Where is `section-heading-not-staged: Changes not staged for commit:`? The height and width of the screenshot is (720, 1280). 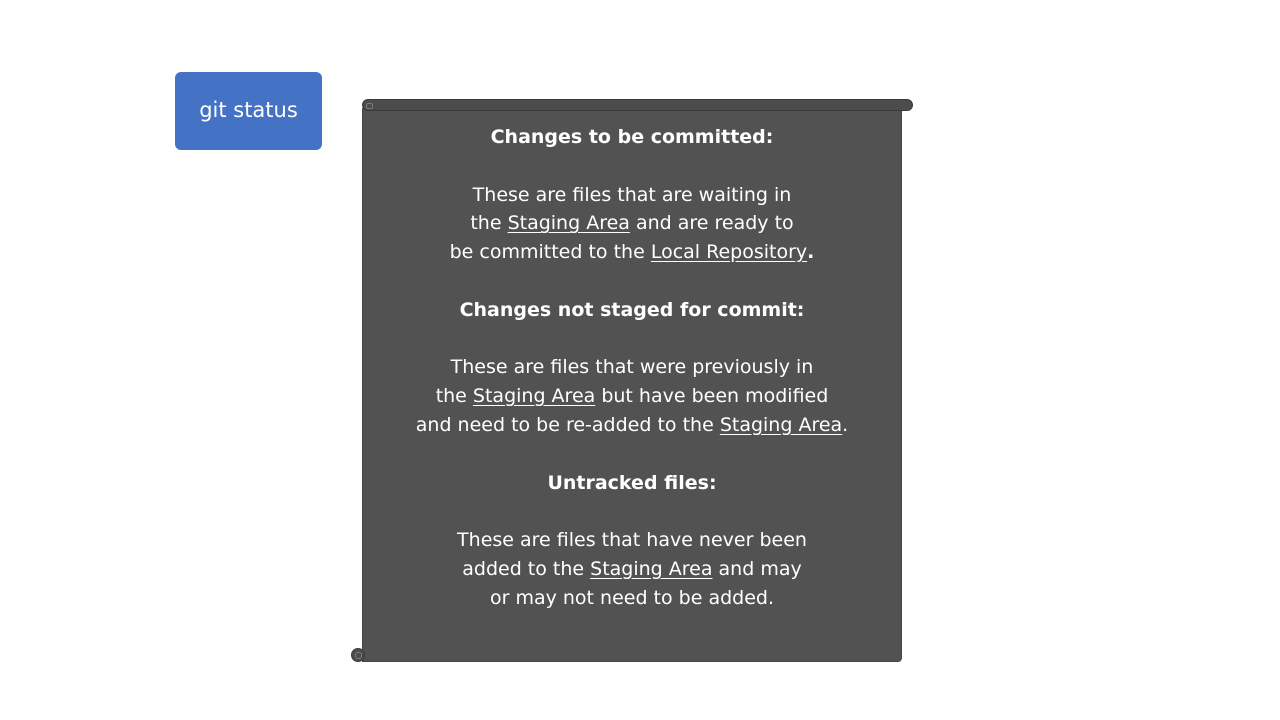
section-heading-not-staged: Changes not staged for commit: is located at coordinates (632, 309).